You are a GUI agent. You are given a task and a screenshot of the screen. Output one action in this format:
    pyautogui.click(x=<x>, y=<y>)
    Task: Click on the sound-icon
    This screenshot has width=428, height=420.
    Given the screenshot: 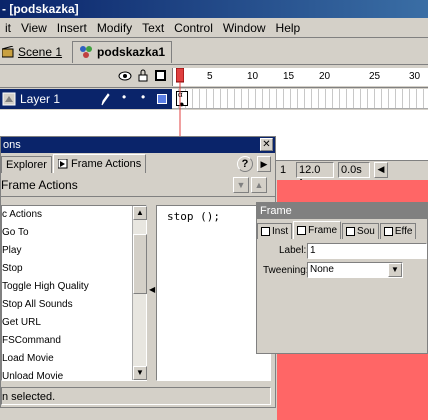 What is the action you would take?
    pyautogui.click(x=351, y=231)
    